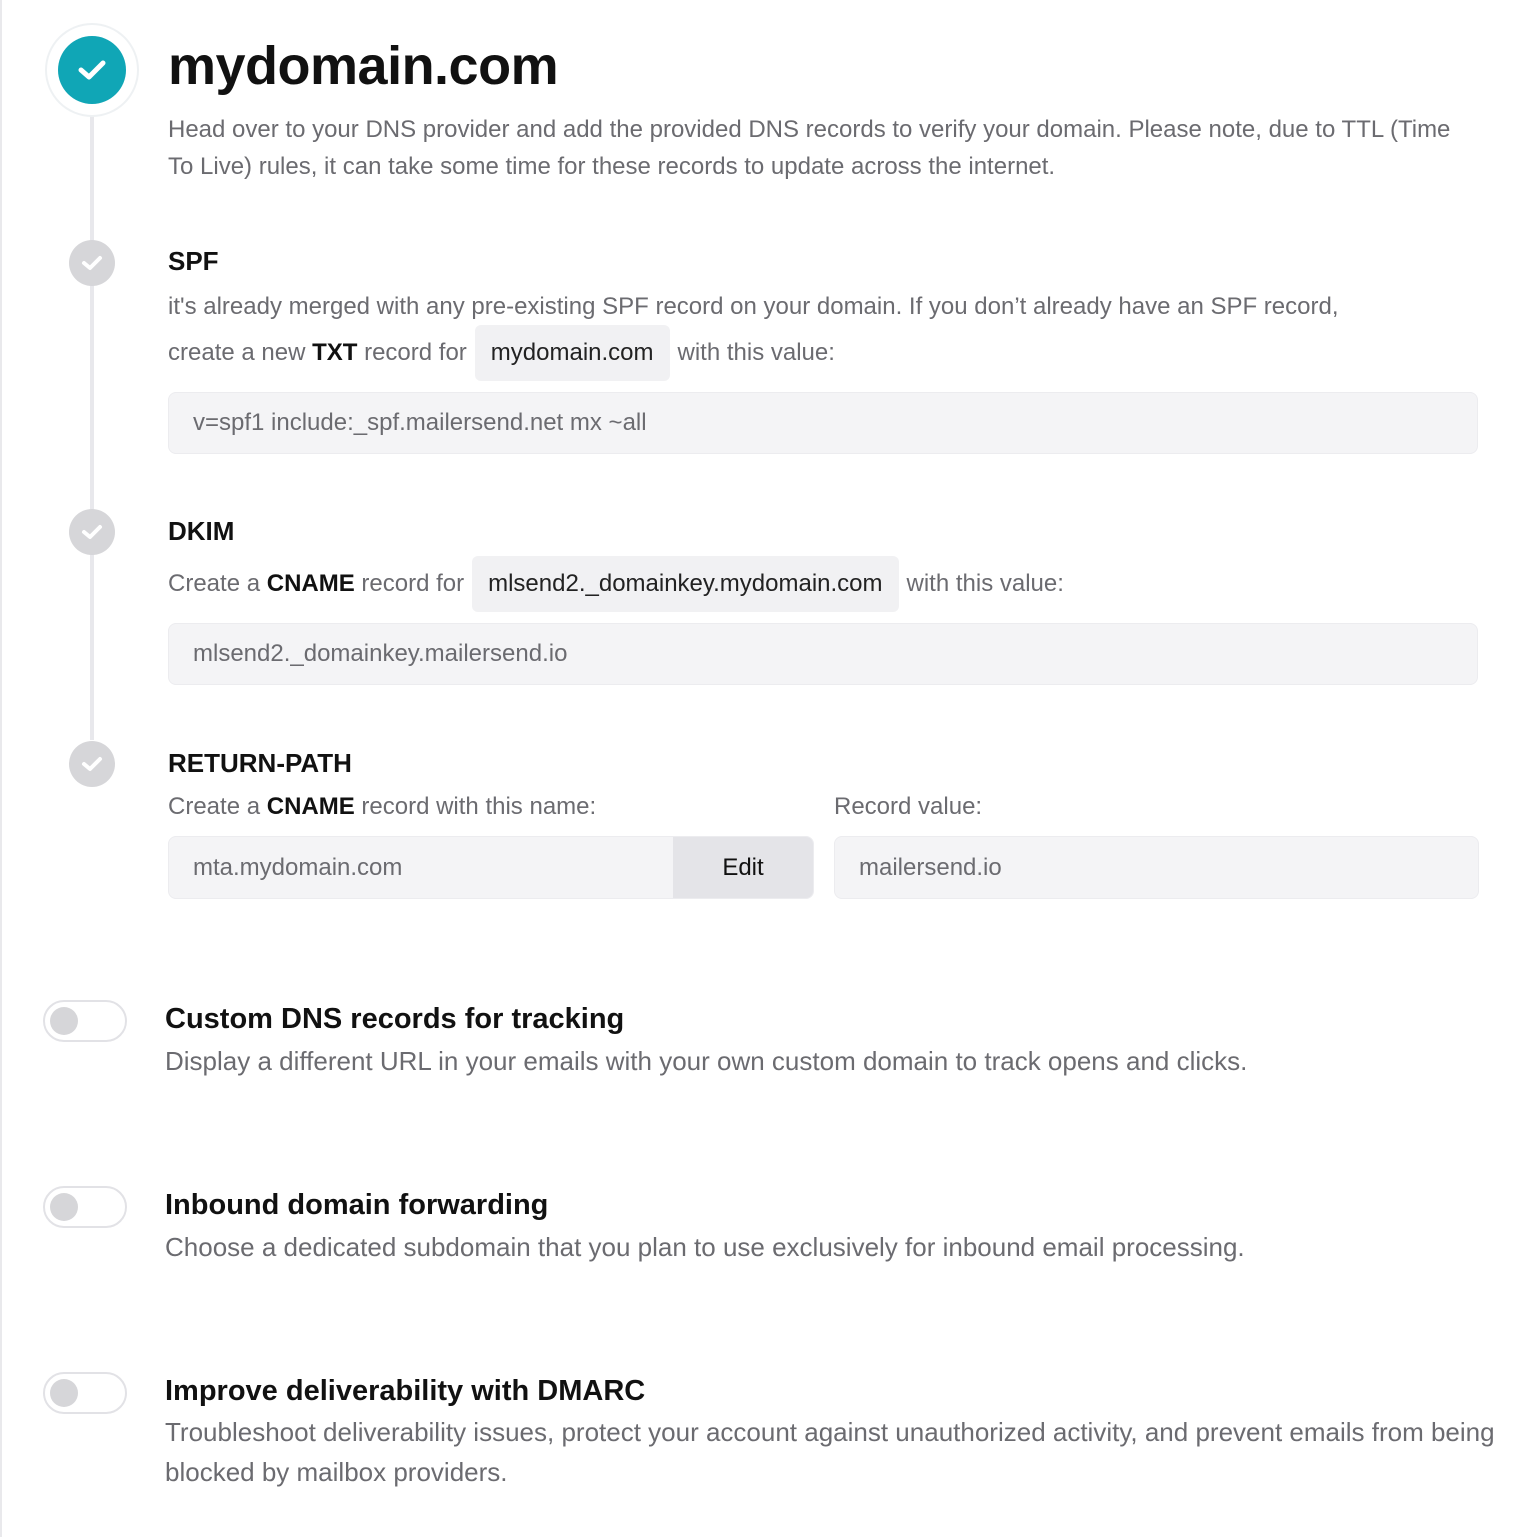 This screenshot has width=1539, height=1537. What do you see at coordinates (92, 532) in the screenshot?
I see `dkim-step-check-icon` at bounding box center [92, 532].